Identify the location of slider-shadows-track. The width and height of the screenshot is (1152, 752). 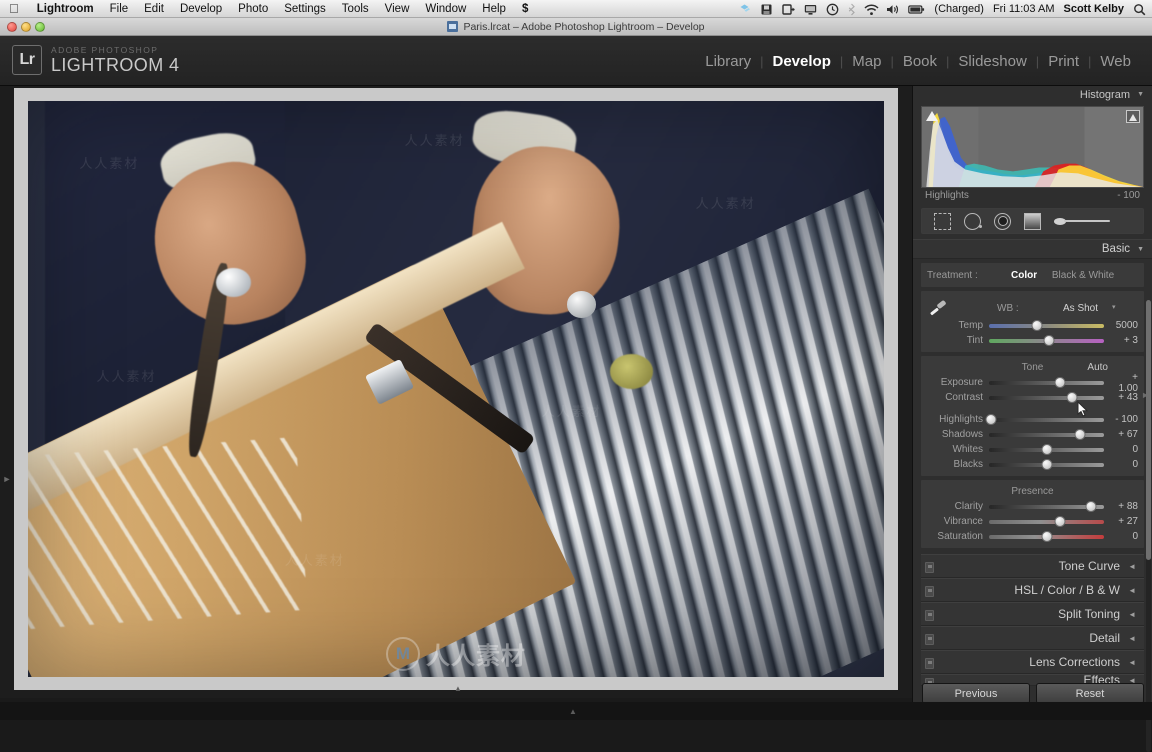
(1046, 434).